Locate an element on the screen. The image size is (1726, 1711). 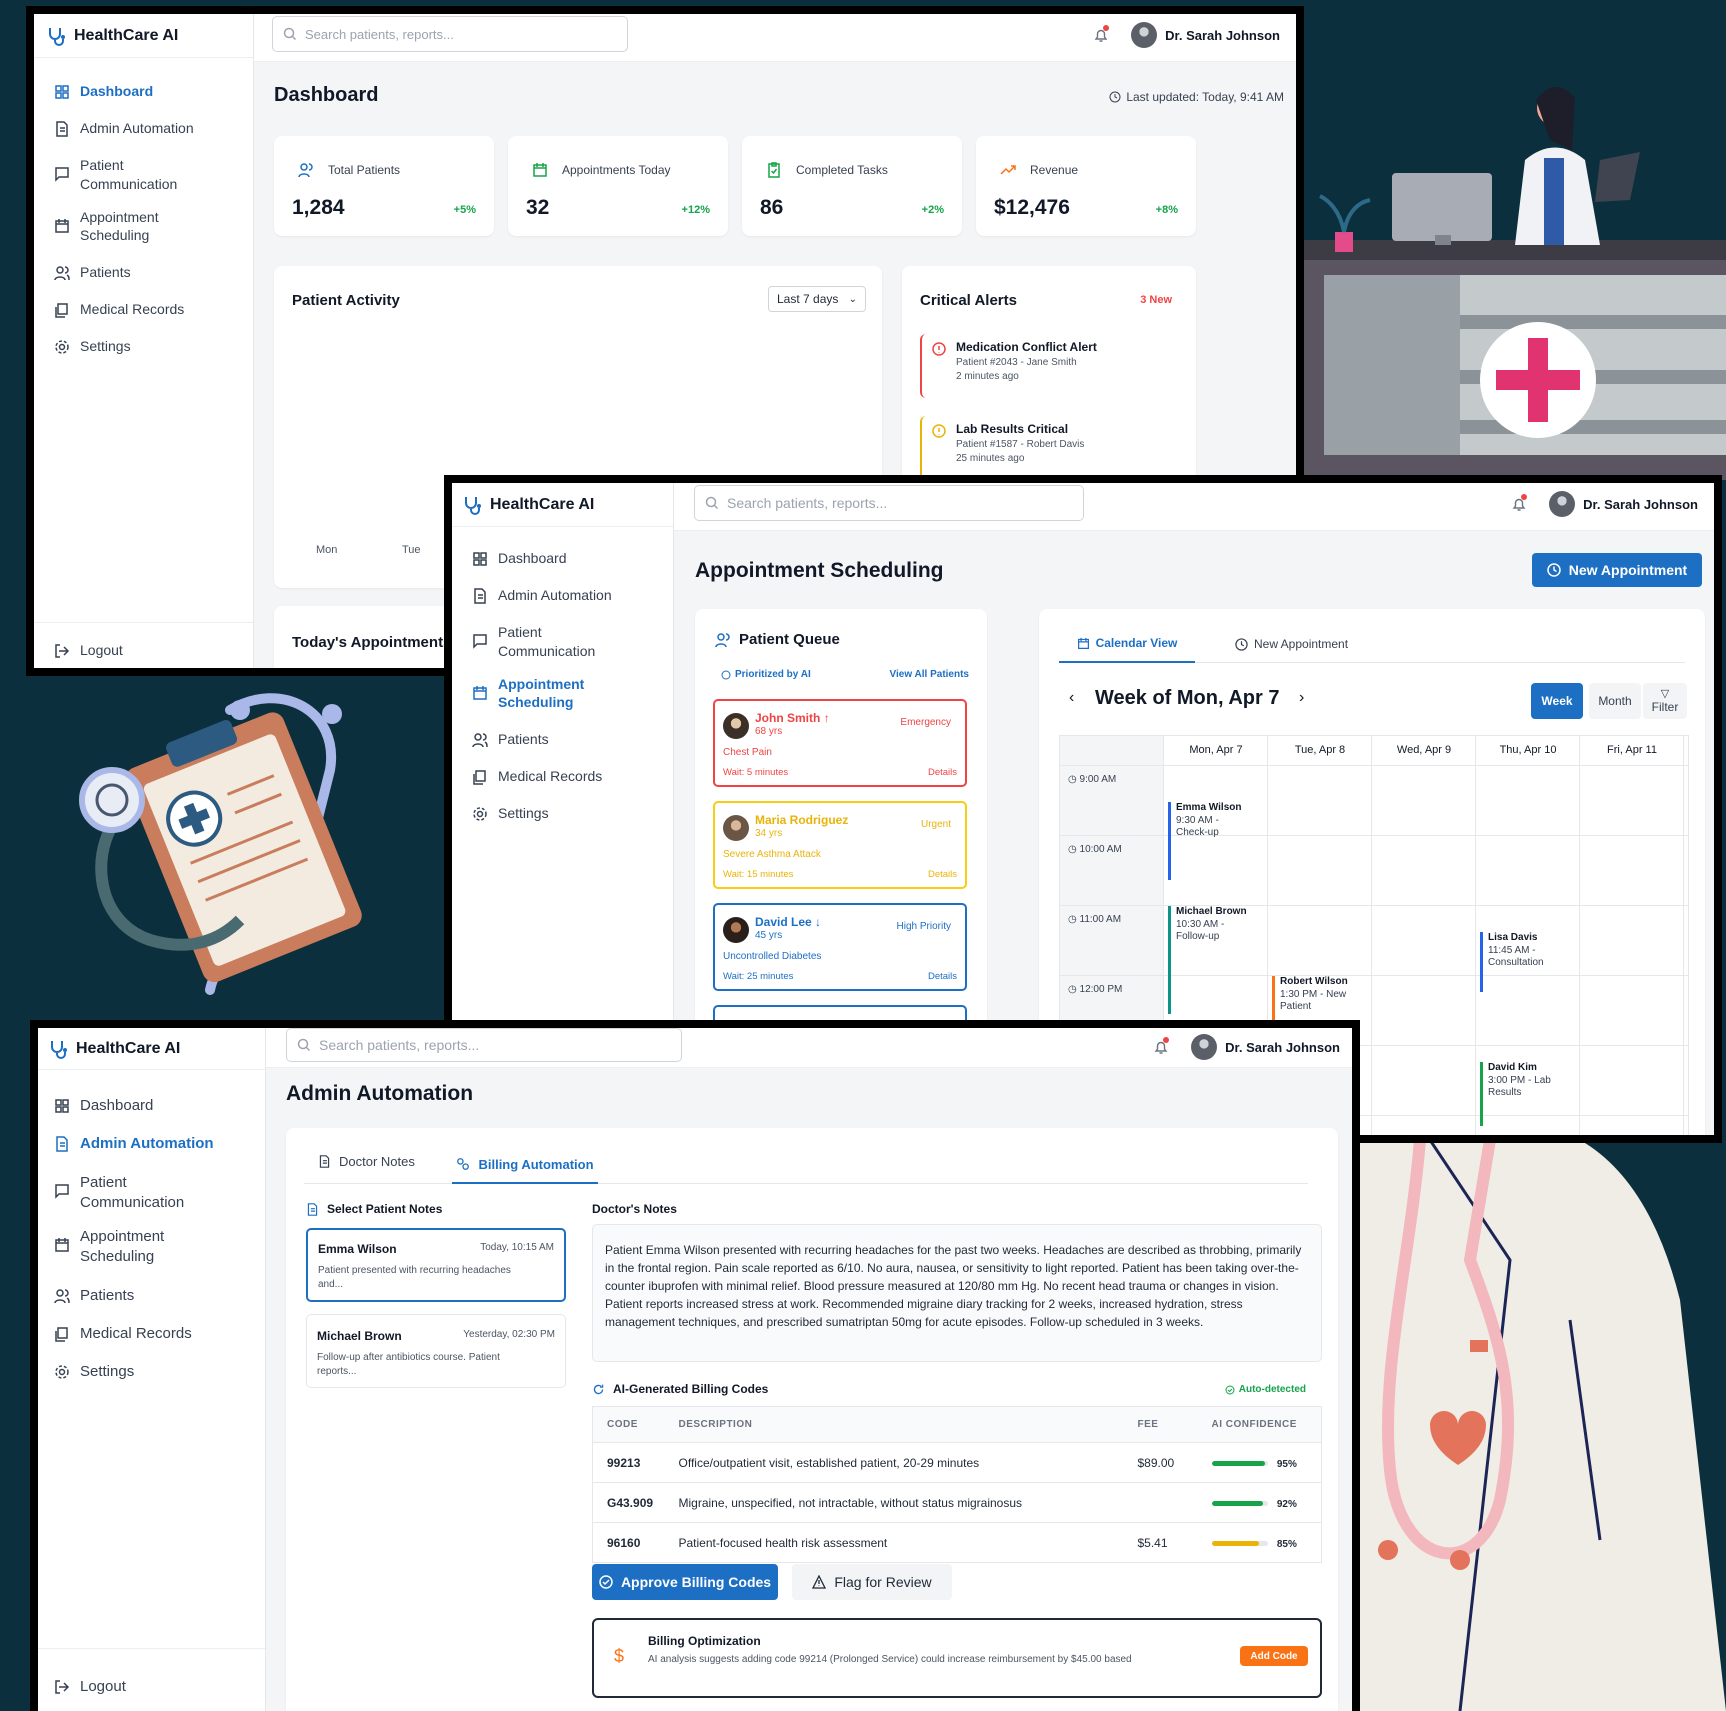
calendar-icon is located at coordinates (1083, 643).